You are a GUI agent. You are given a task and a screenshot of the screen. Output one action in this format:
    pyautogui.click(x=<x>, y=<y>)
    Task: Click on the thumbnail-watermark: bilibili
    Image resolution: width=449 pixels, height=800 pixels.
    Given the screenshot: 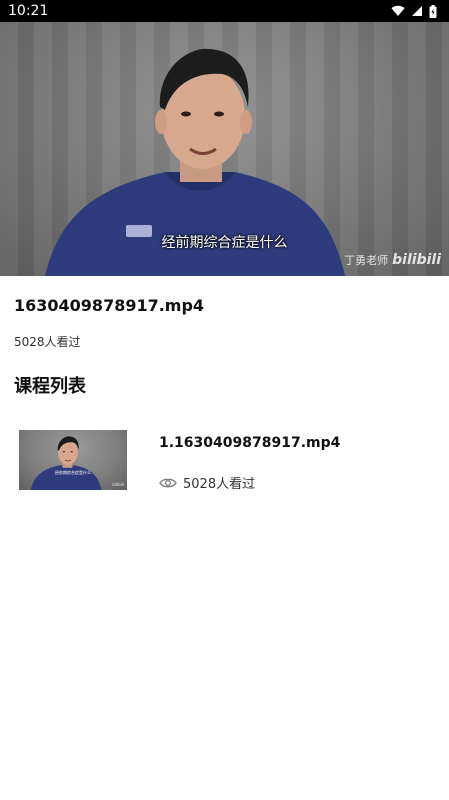 What is the action you would take?
    pyautogui.click(x=118, y=484)
    